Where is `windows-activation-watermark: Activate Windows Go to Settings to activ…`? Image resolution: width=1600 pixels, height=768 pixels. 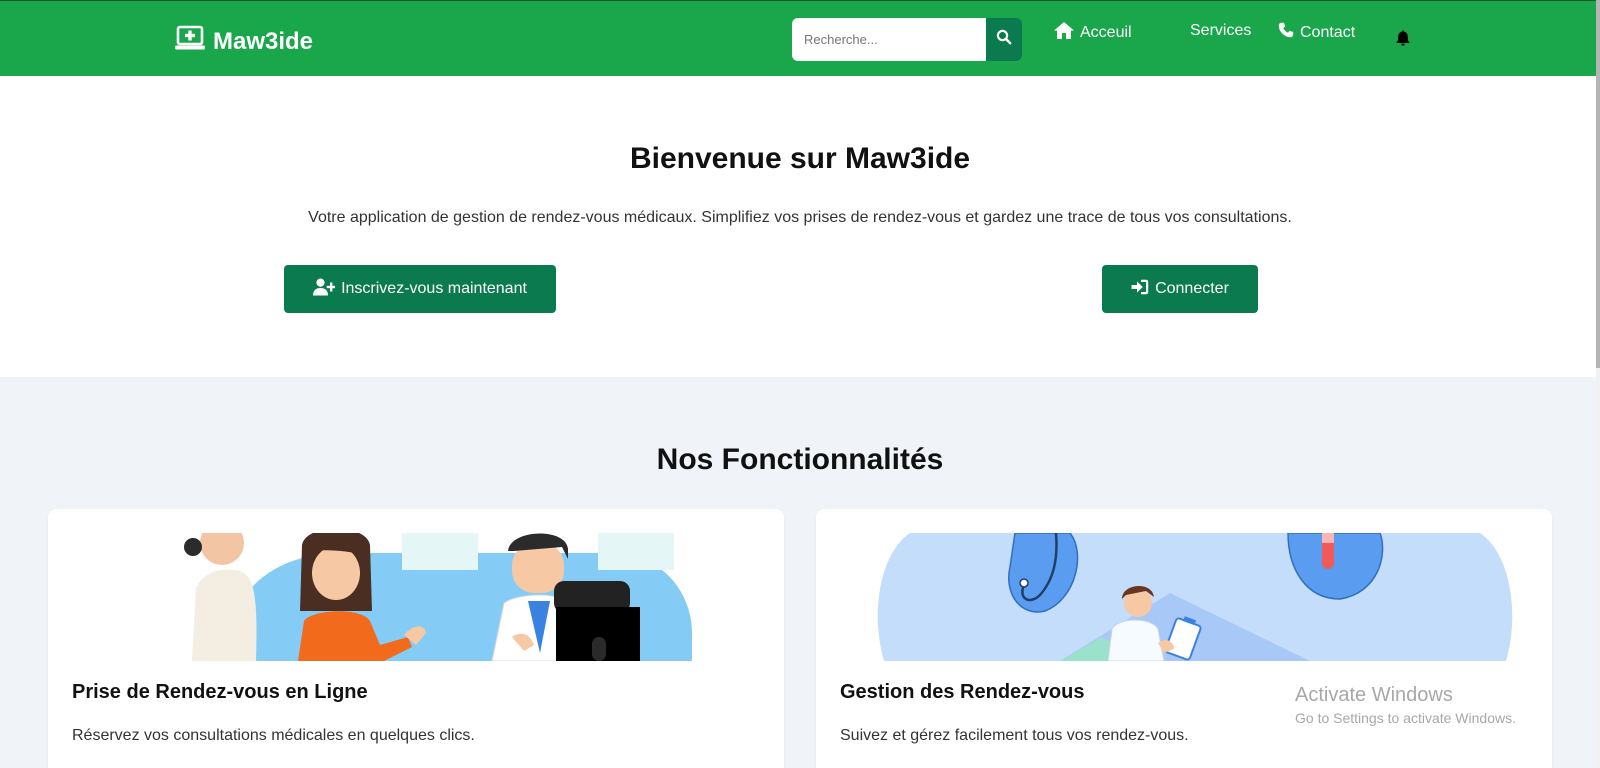
windows-activation-watermark: Activate Windows Go to Settings to activ… is located at coordinates (1405, 705).